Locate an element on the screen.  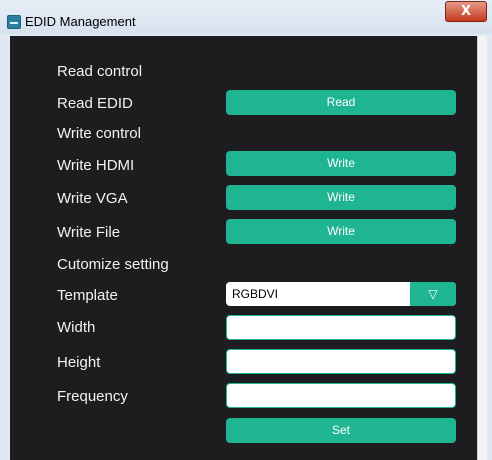
template-label: Template is located at coordinates (87, 295).